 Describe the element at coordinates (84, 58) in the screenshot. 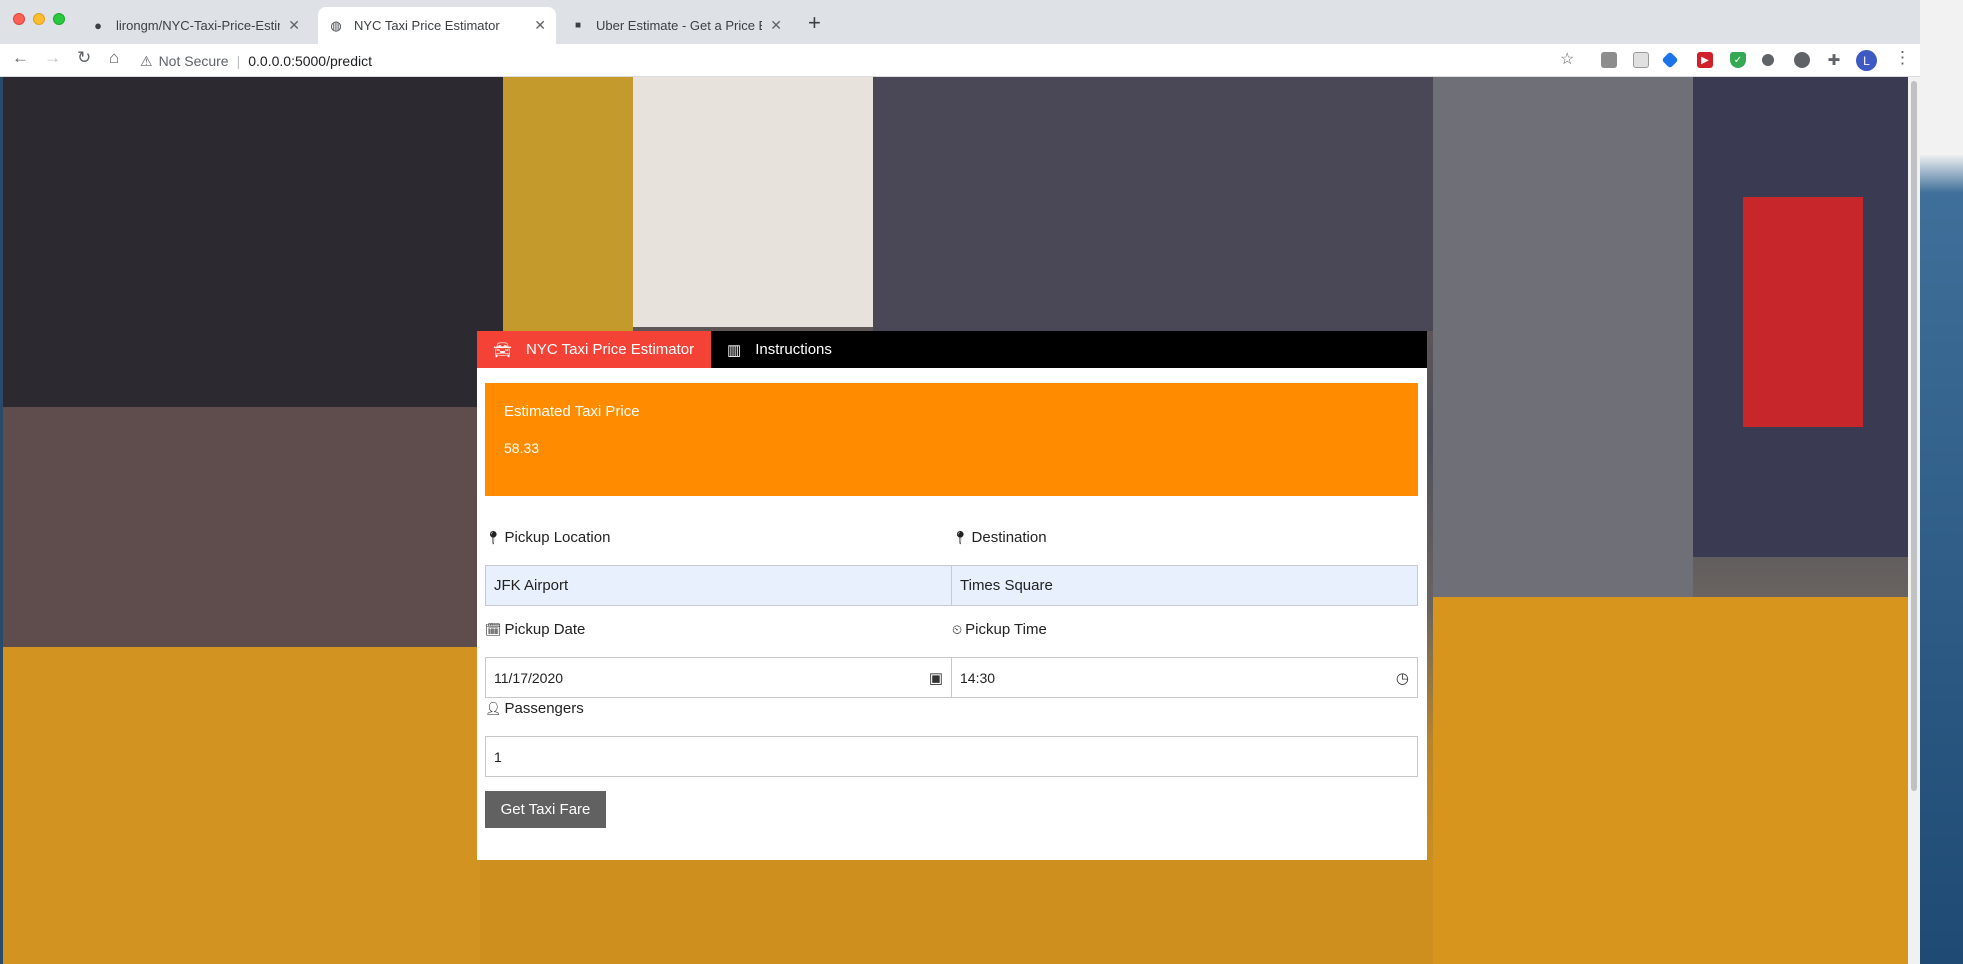

I see `reload-icon: ↻` at that location.